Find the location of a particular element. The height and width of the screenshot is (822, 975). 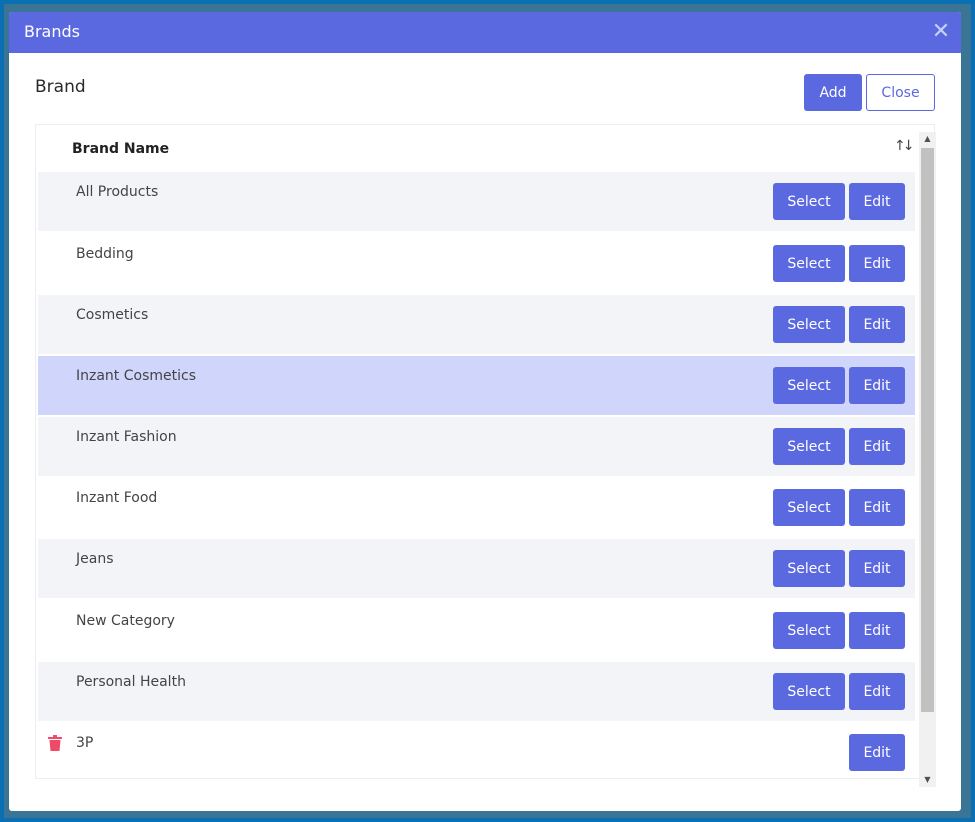

scroll-up-icon: ▲ is located at coordinates (927, 139).